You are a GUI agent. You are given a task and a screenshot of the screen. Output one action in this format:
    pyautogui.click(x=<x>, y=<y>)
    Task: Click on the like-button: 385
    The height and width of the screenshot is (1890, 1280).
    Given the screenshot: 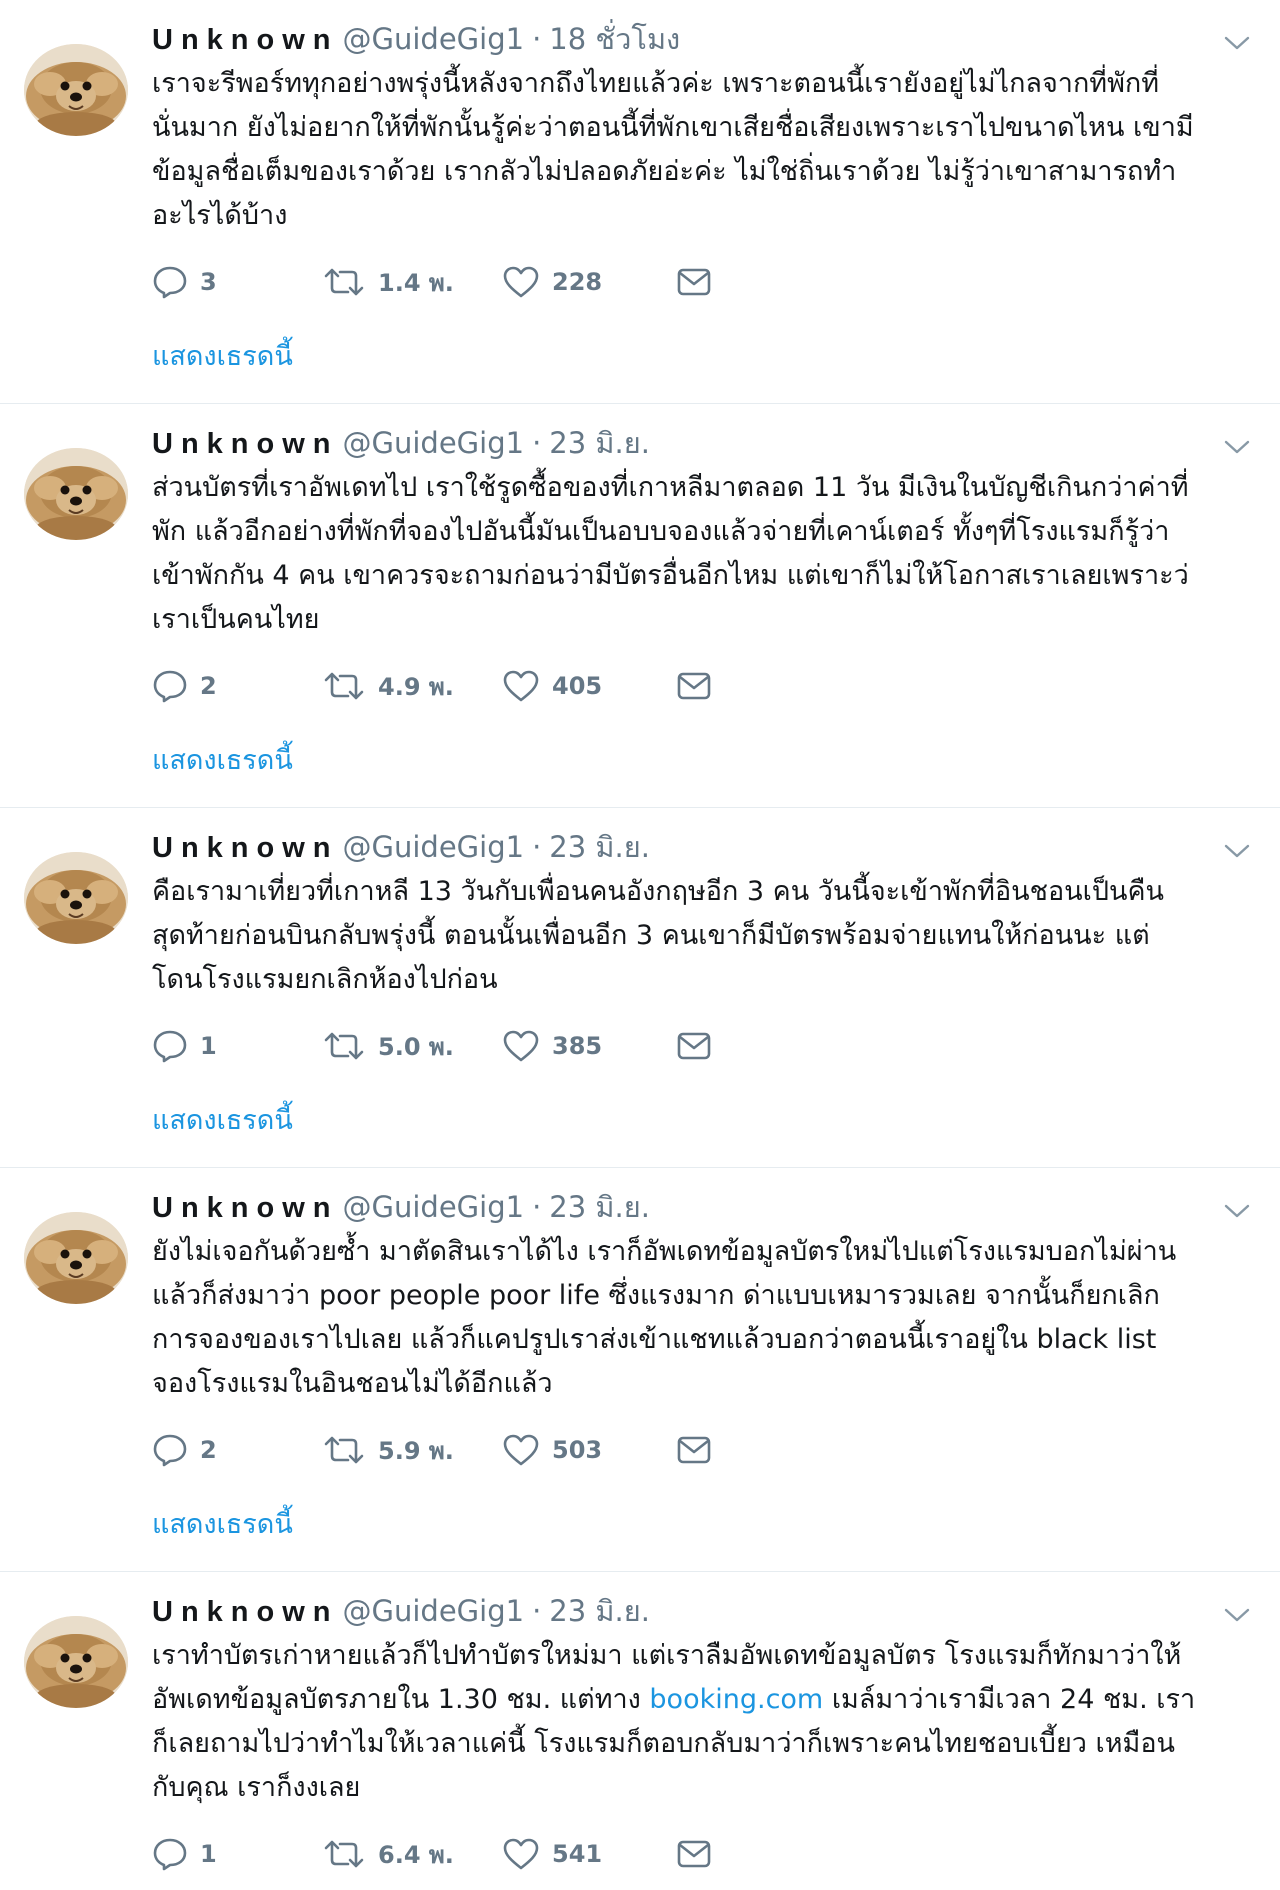 What is the action you would take?
    pyautogui.click(x=589, y=1046)
    